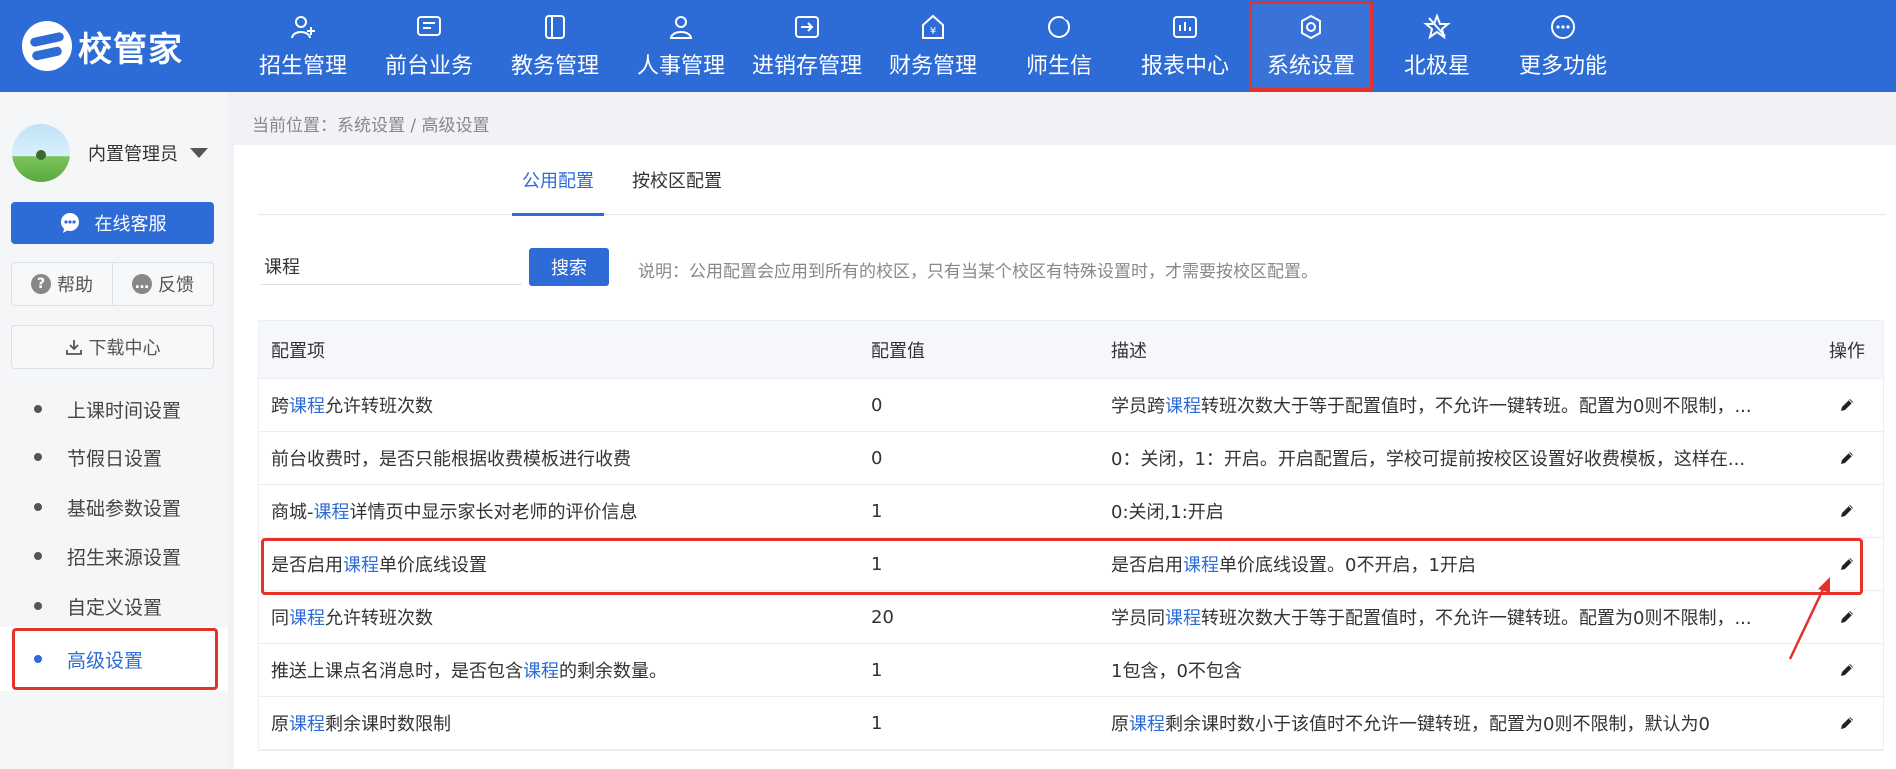 Image resolution: width=1896 pixels, height=769 pixels. I want to click on help-feedback-row: ? 帮助 … 反馈, so click(112, 284).